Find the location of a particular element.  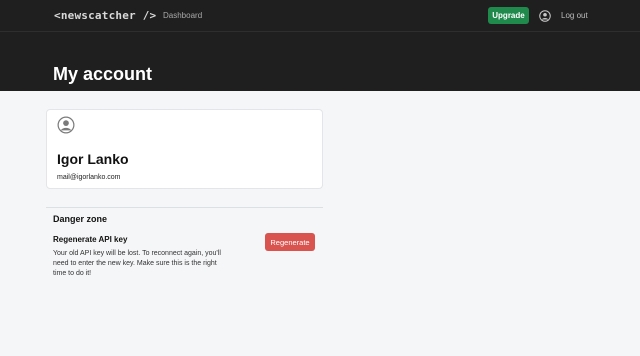

avatar-icon is located at coordinates (66, 125).